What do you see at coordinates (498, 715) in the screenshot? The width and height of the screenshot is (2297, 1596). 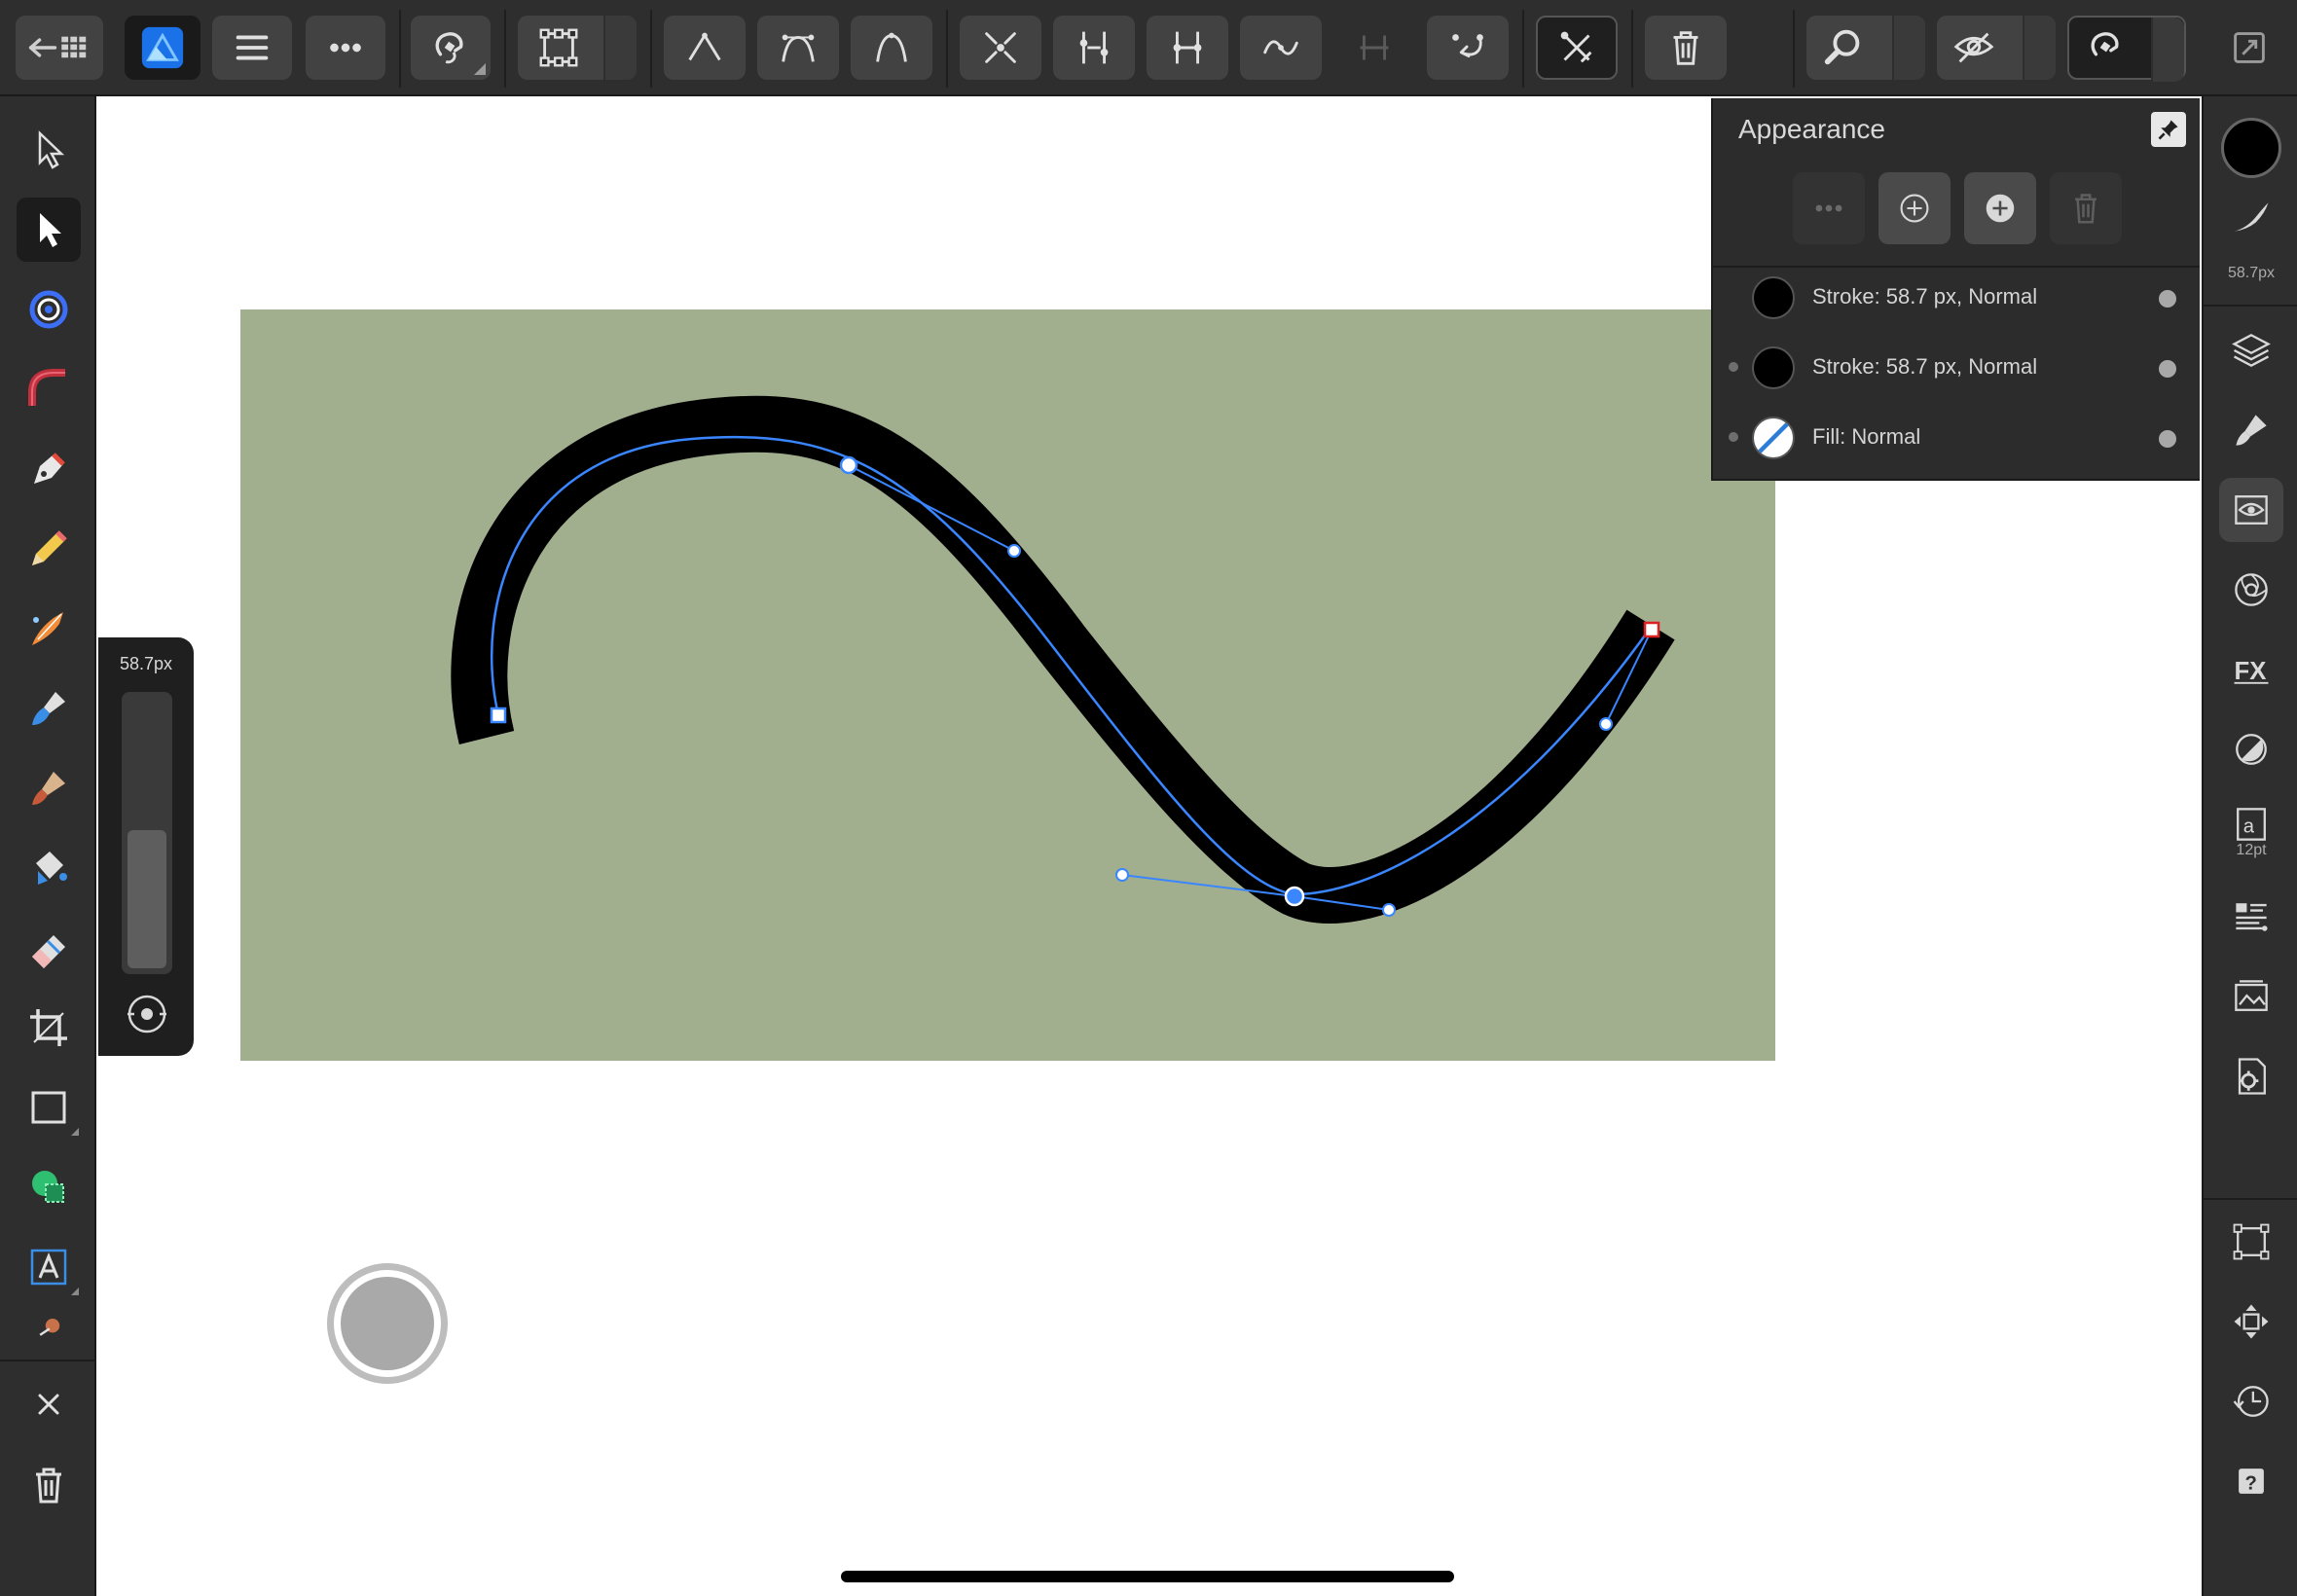 I see `curve-start-node` at bounding box center [498, 715].